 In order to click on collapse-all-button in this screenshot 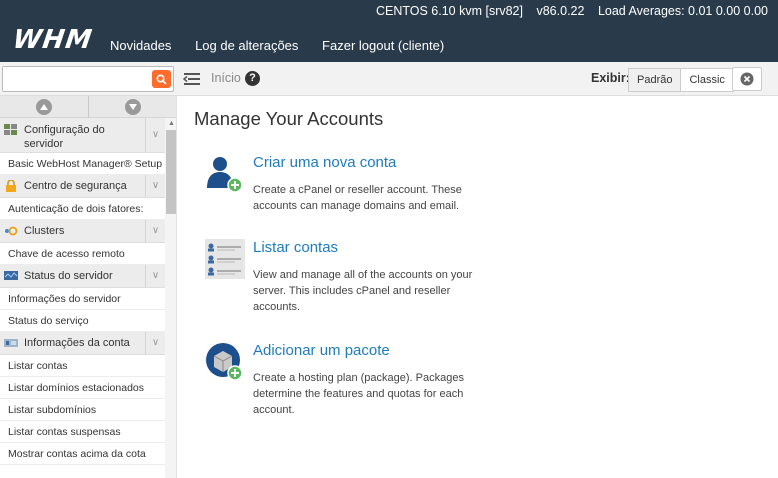, I will do `click(44, 107)`.